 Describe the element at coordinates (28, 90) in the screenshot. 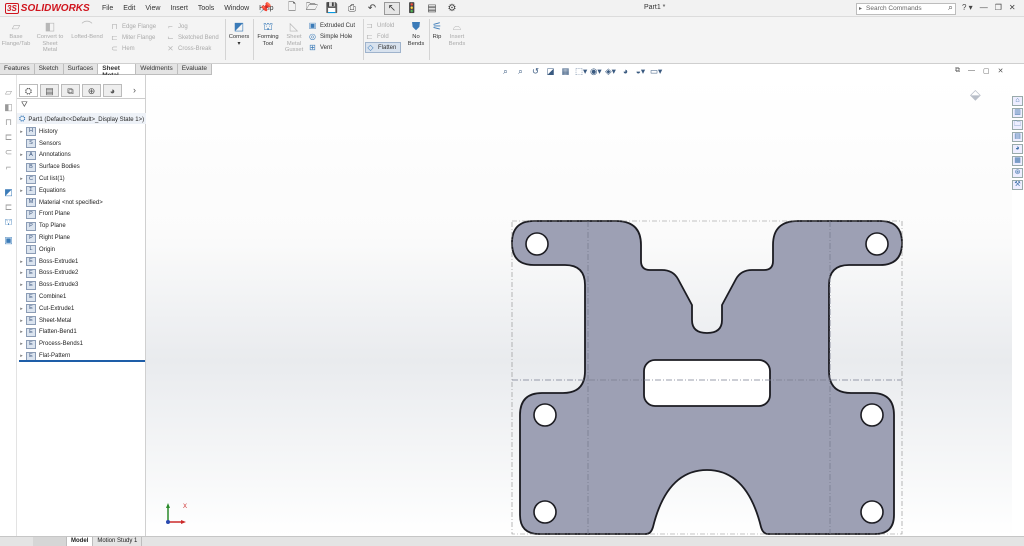

I see `feature-manager-tab-icon: ⛭` at that location.